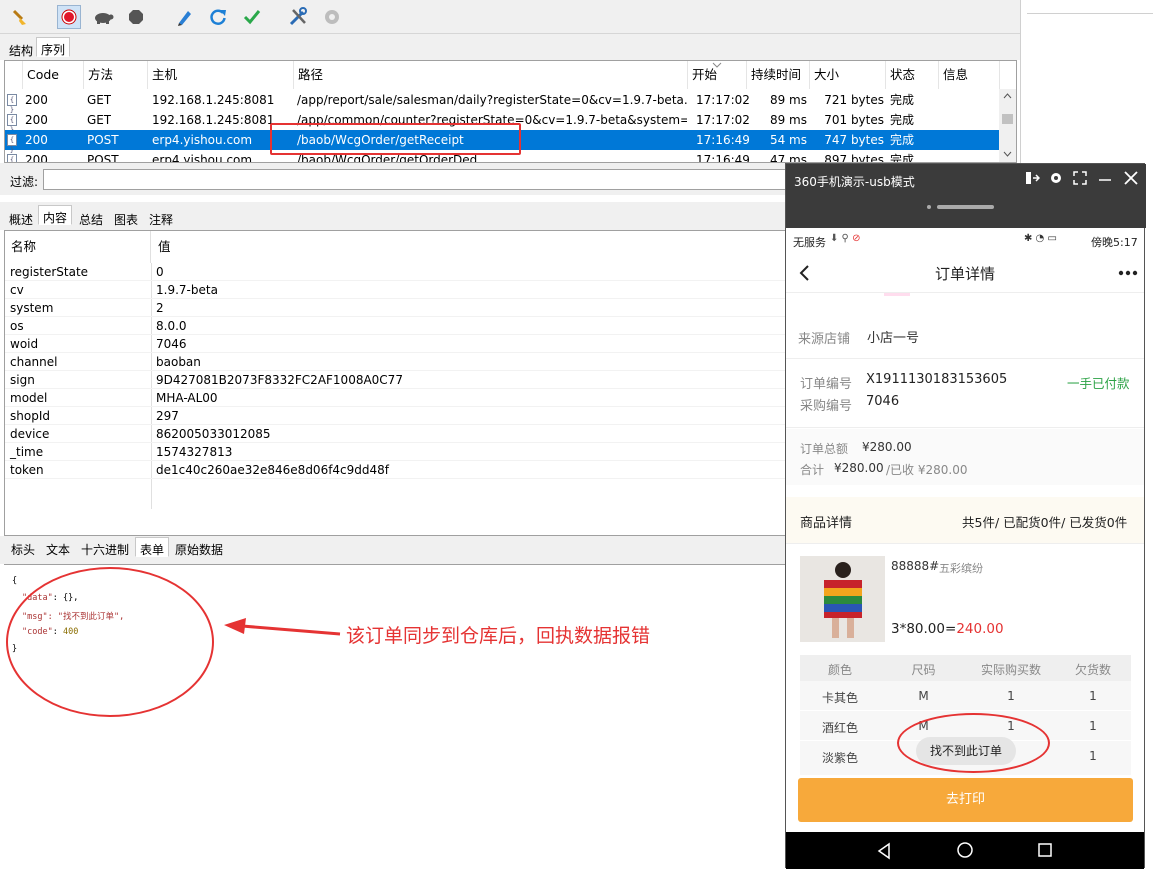  I want to click on status-icons: ⬇ ⚲ ⊘, so click(845, 238).